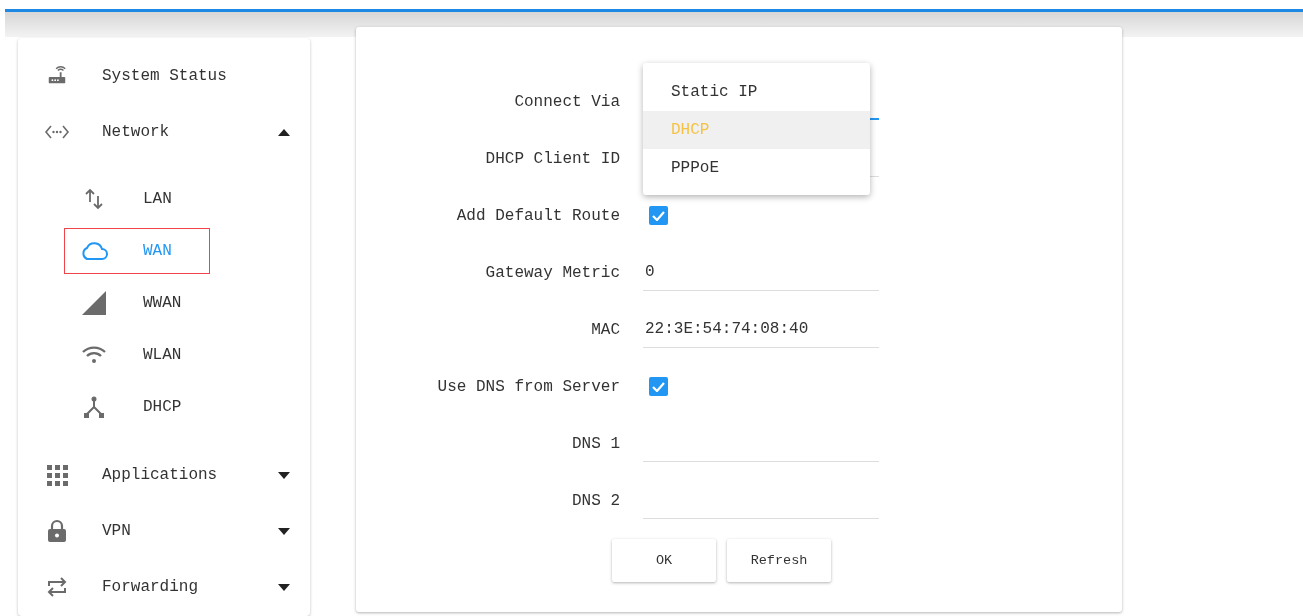 This screenshot has height=616, width=1303. What do you see at coordinates (164, 587) in the screenshot?
I see `sidebar-item: Forwarding` at bounding box center [164, 587].